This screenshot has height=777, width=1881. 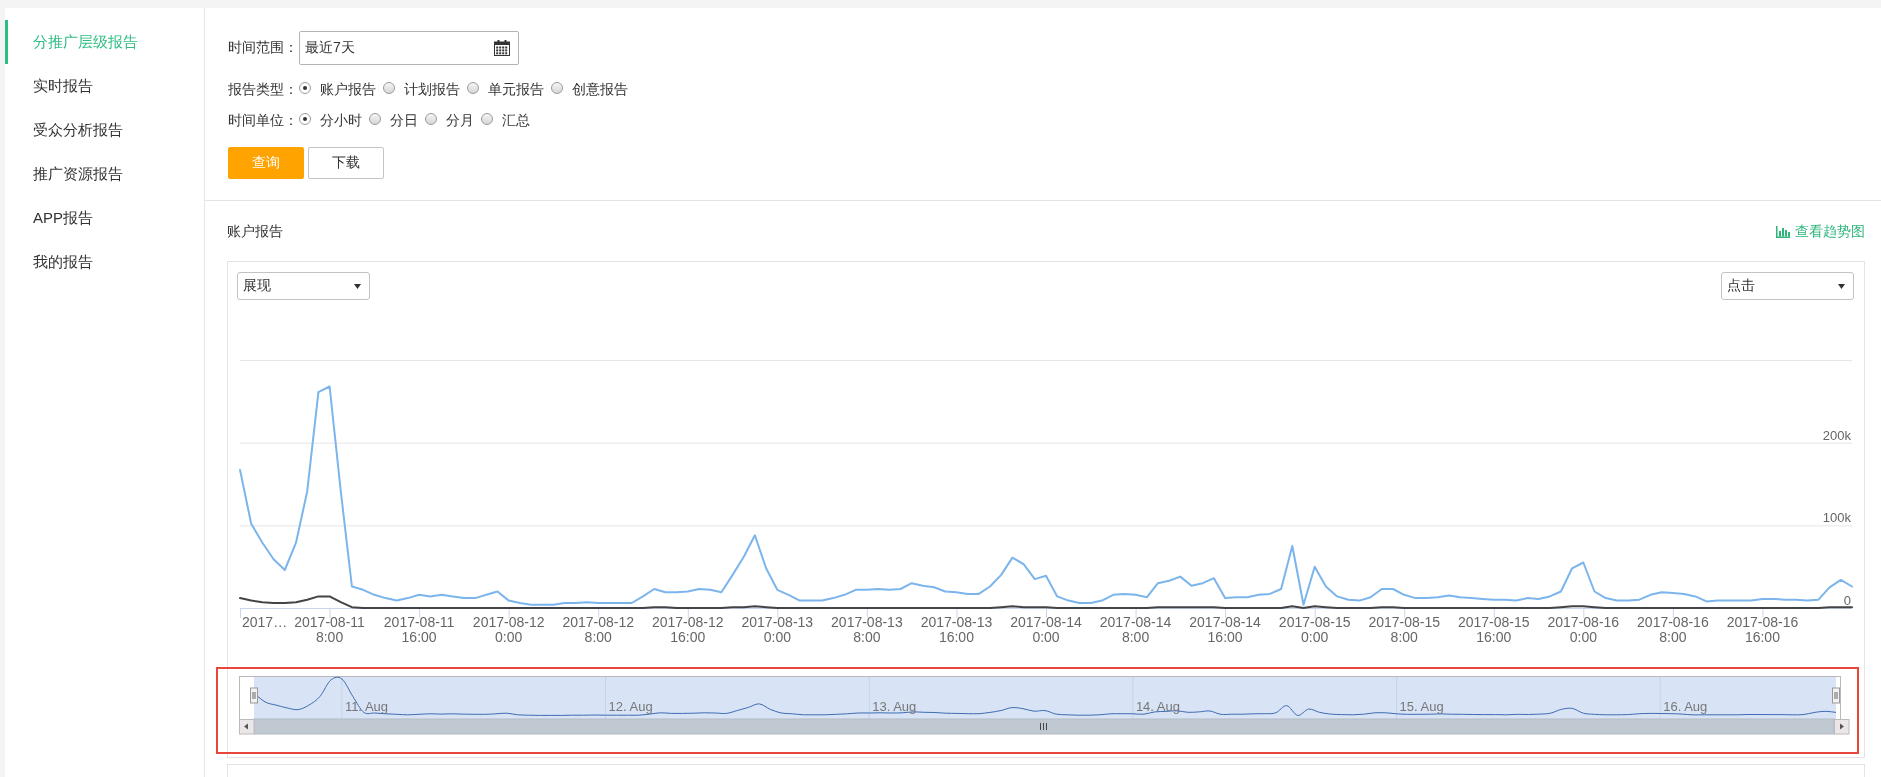 I want to click on axis-label: 2017-08-12 16:00, so click(x=687, y=629).